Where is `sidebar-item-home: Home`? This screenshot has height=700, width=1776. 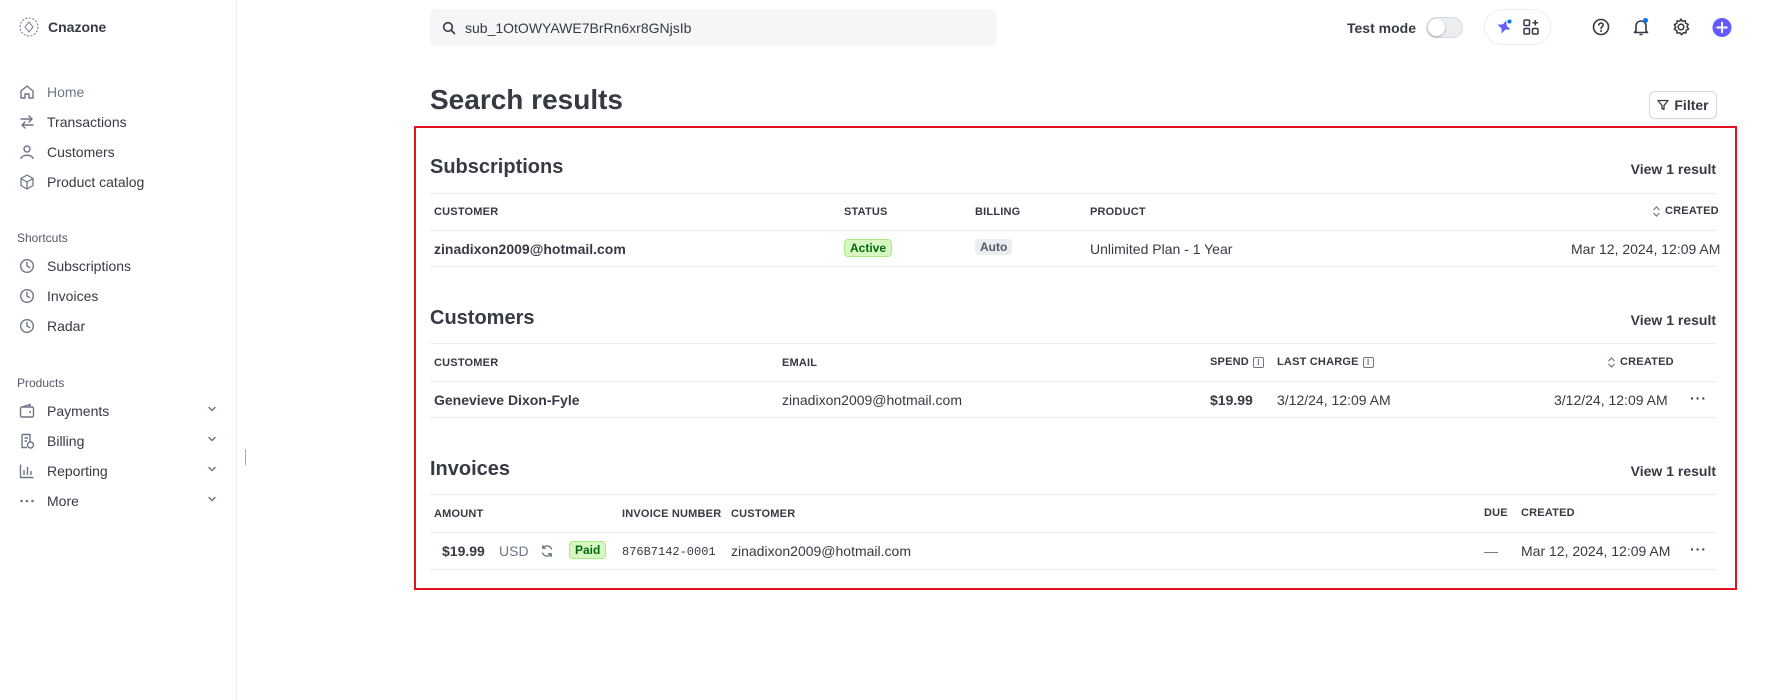 sidebar-item-home: Home is located at coordinates (118, 92).